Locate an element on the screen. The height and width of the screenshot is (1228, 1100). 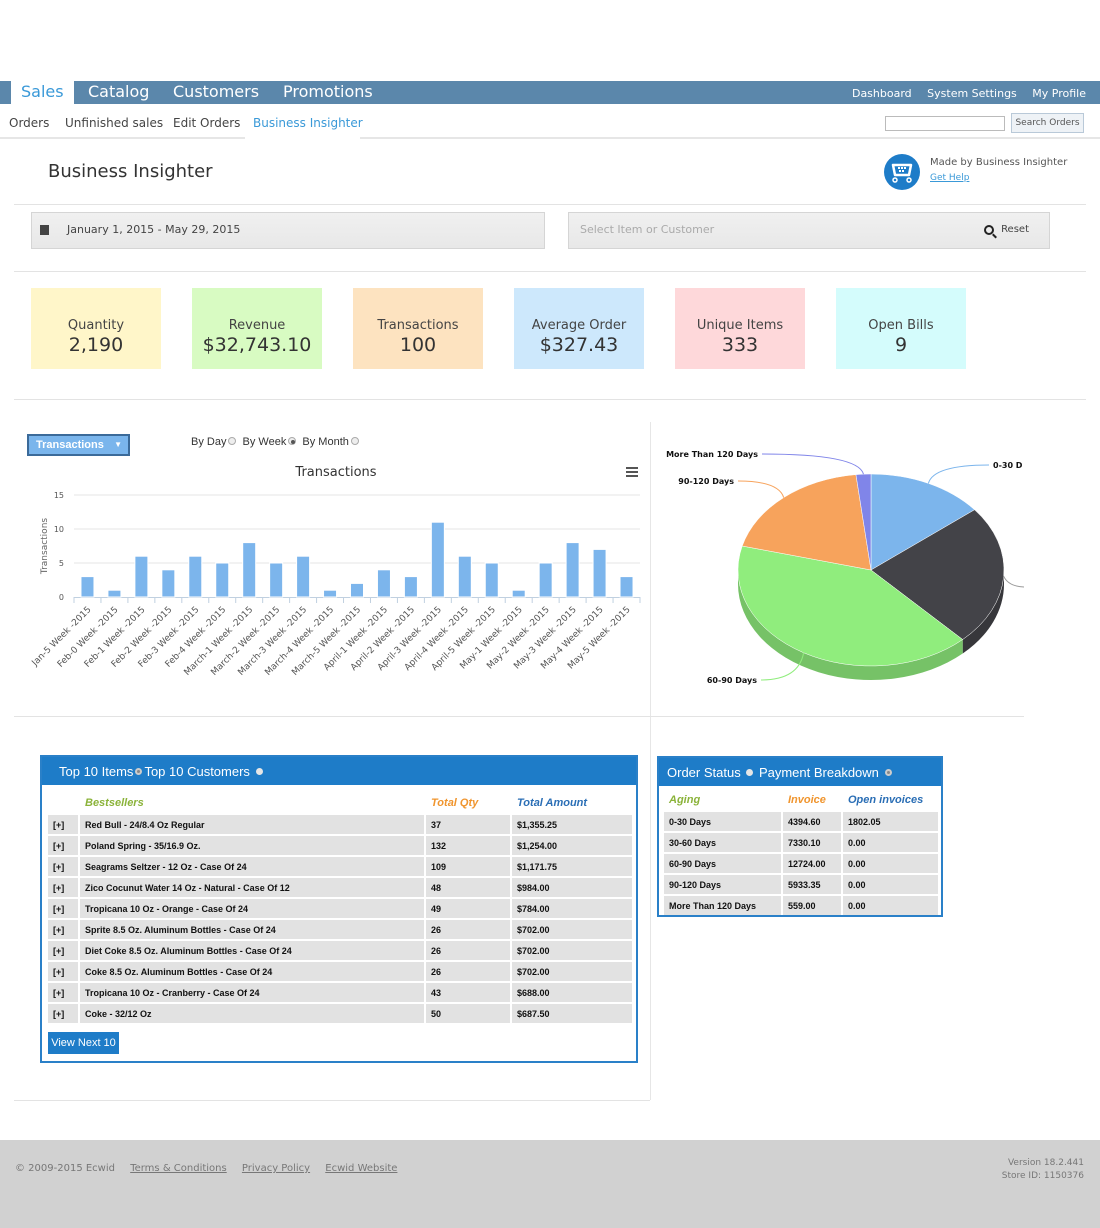
ecwid-website-link: Ecwid Website is located at coordinates (361, 1168).